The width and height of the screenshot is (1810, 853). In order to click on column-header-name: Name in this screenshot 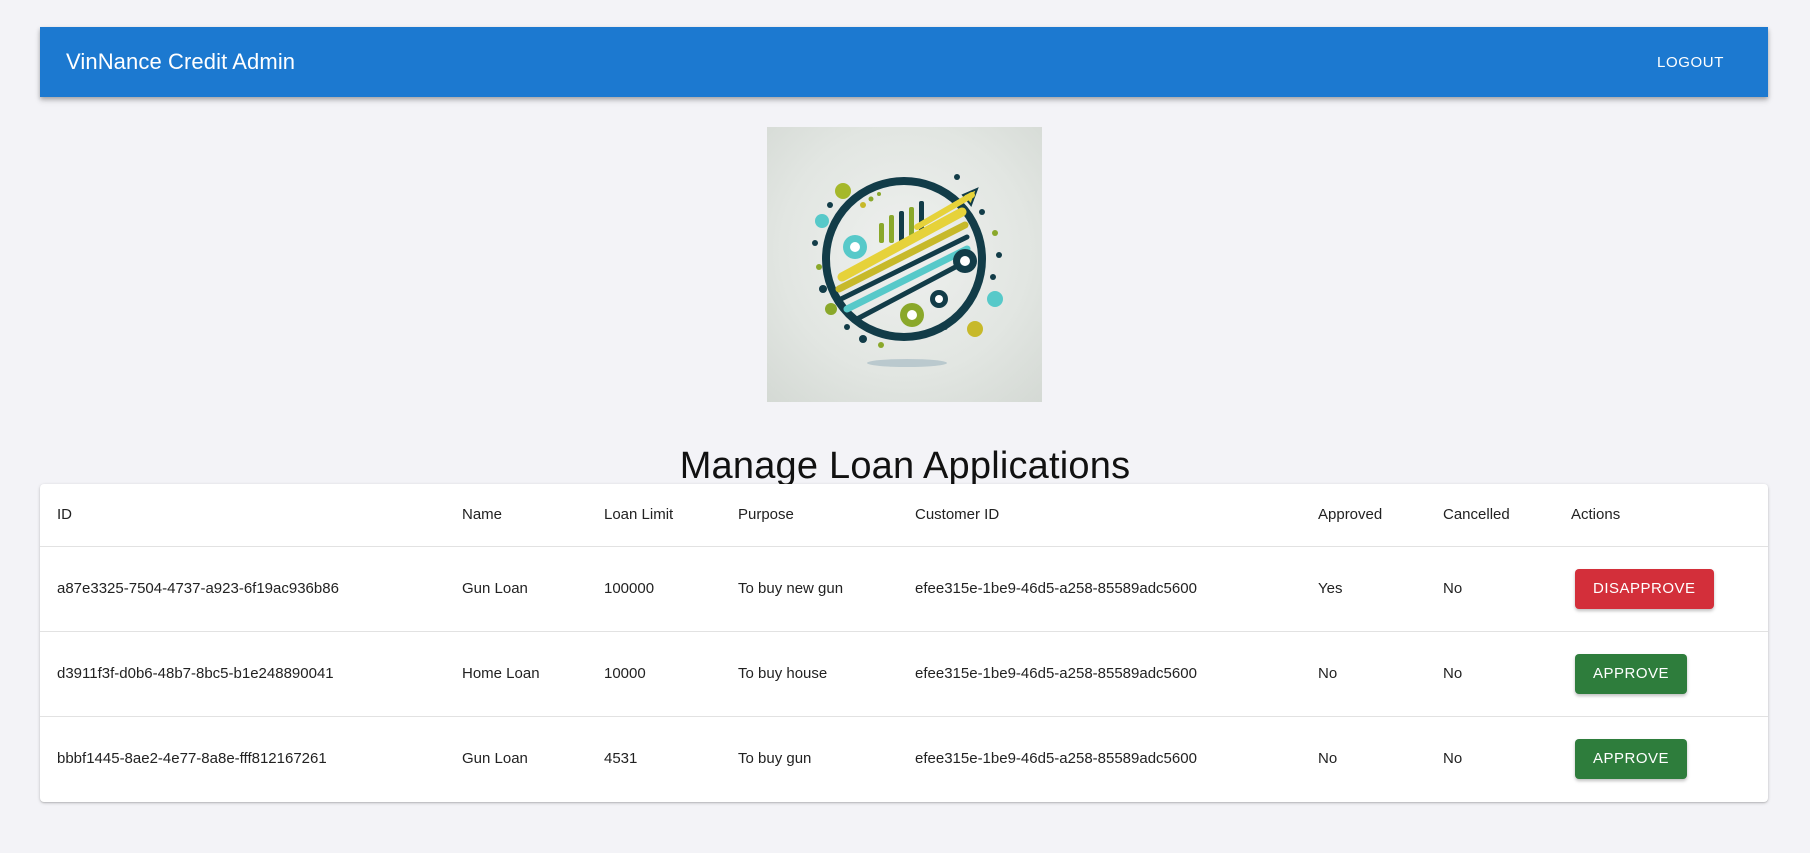, I will do `click(516, 515)`.